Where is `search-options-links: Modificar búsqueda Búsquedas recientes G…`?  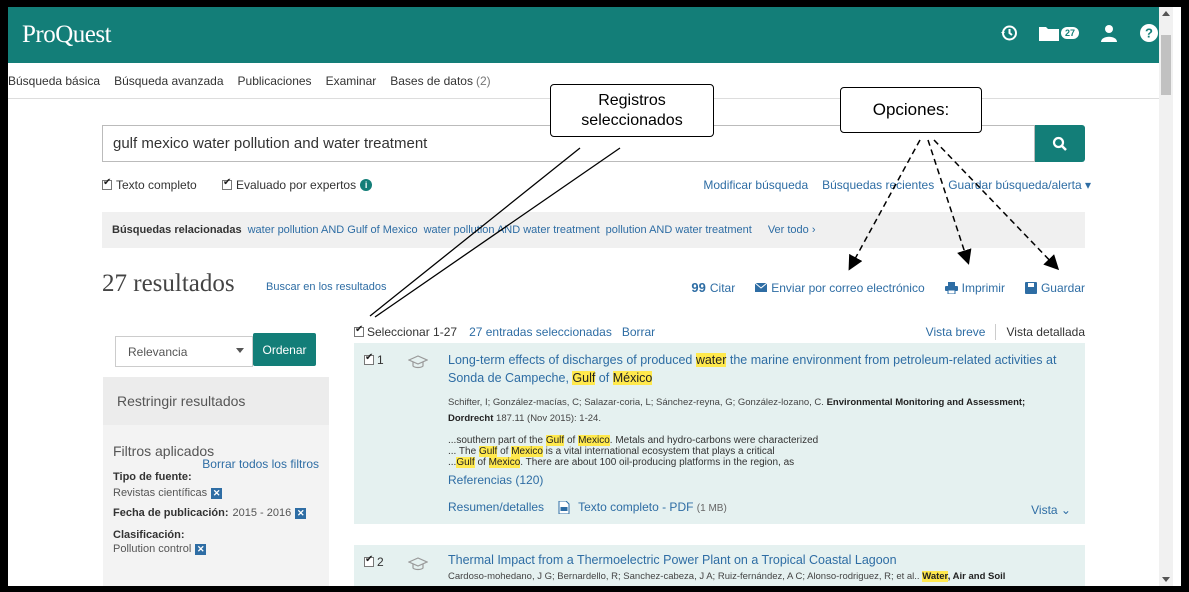
search-options-links: Modificar búsqueda Búsquedas recientes G… is located at coordinates (897, 185).